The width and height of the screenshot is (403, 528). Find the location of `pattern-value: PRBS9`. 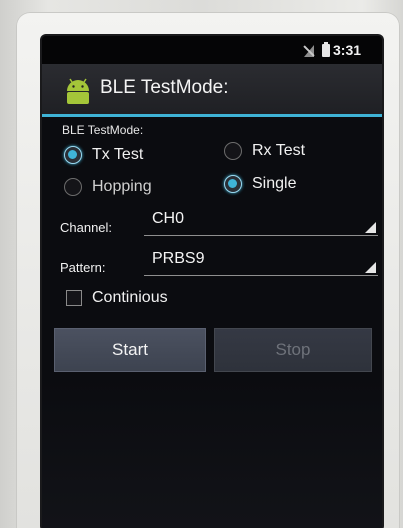

pattern-value: PRBS9 is located at coordinates (178, 258).